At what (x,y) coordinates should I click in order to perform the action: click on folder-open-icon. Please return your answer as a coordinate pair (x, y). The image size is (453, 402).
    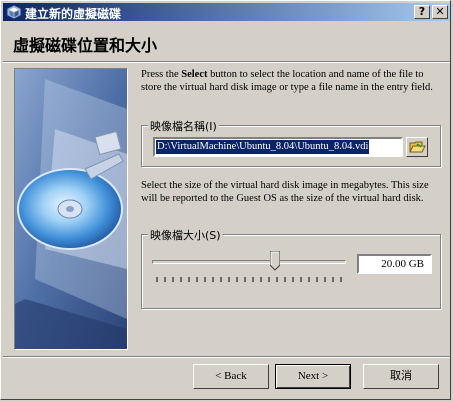
    Looking at the image, I should click on (417, 147).